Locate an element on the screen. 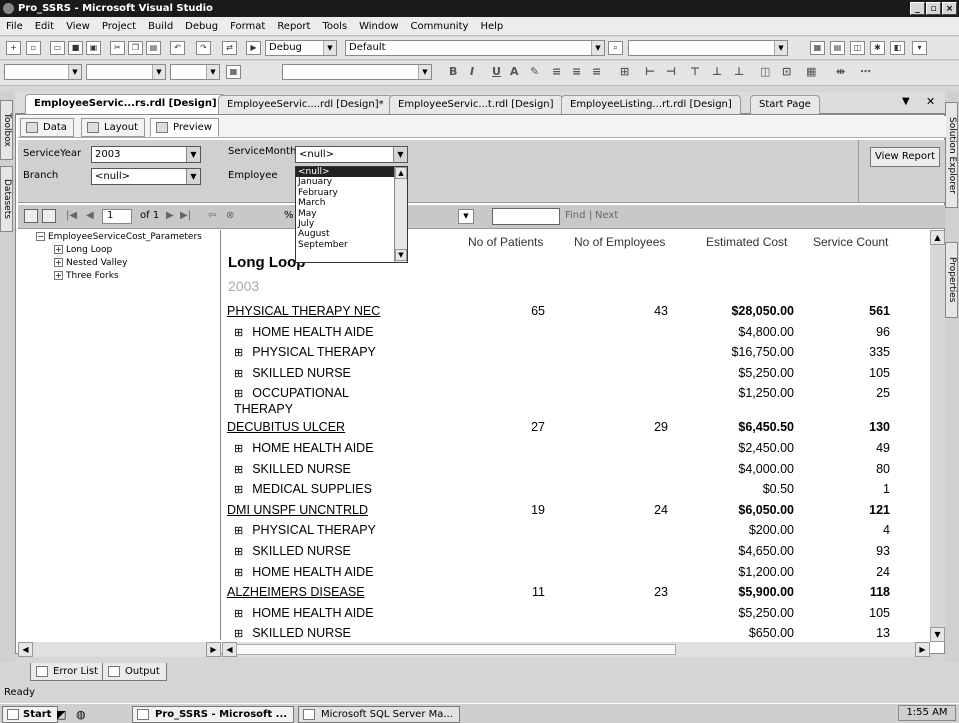 This screenshot has width=959, height=723. style-combo: ▼ is located at coordinates (43, 72).